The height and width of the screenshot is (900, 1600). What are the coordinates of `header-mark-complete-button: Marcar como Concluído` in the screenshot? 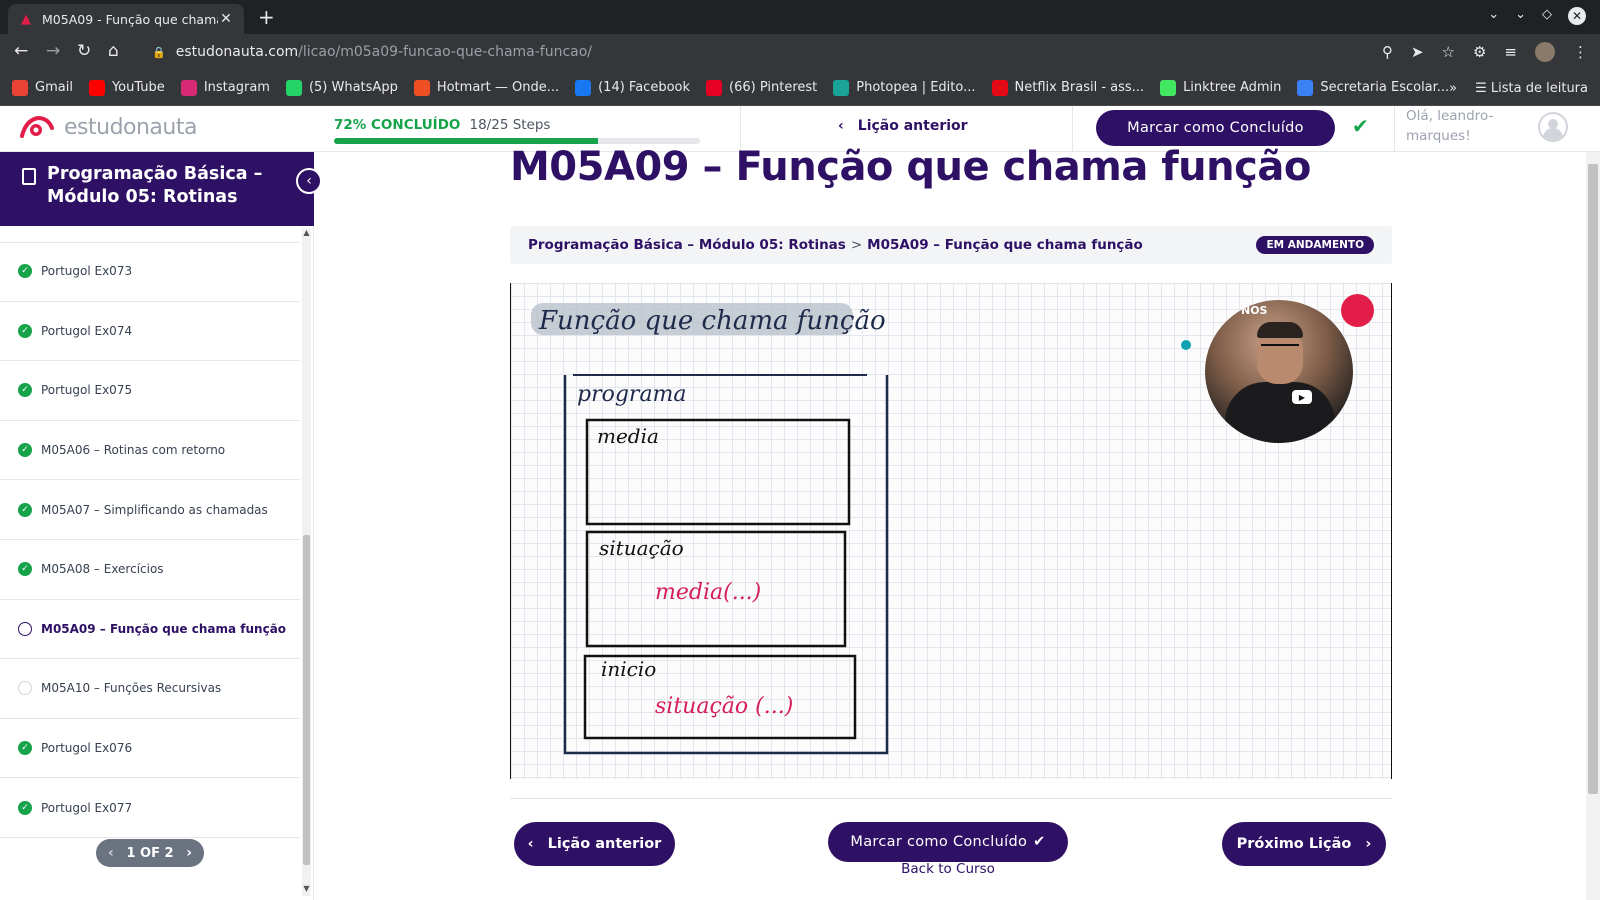 It's located at (1215, 128).